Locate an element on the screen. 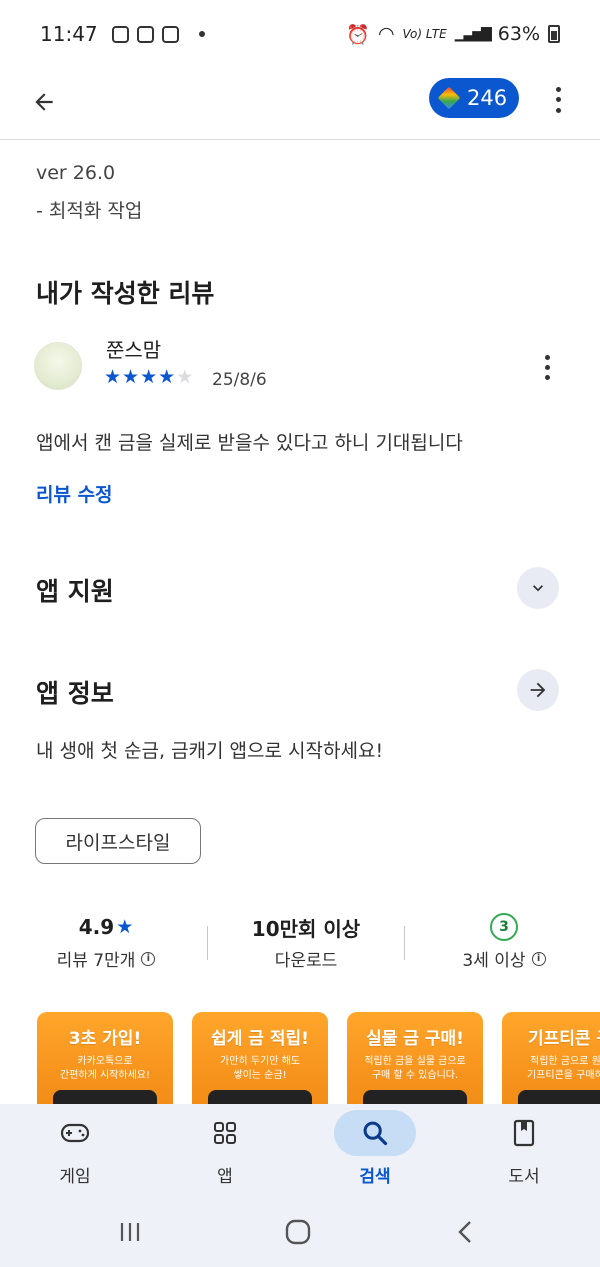 The height and width of the screenshot is (1267, 600). nav-books: 도서 is located at coordinates (524, 1148).